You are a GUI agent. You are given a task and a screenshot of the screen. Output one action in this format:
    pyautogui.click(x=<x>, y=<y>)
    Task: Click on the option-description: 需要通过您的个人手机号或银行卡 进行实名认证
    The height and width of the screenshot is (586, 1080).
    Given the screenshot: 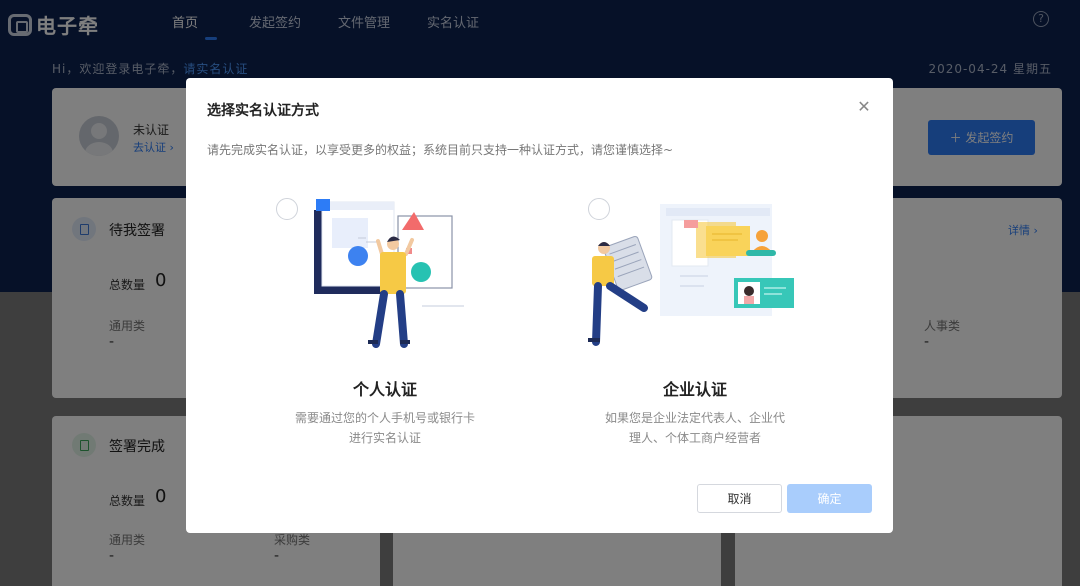 What is the action you would take?
    pyautogui.click(x=385, y=428)
    